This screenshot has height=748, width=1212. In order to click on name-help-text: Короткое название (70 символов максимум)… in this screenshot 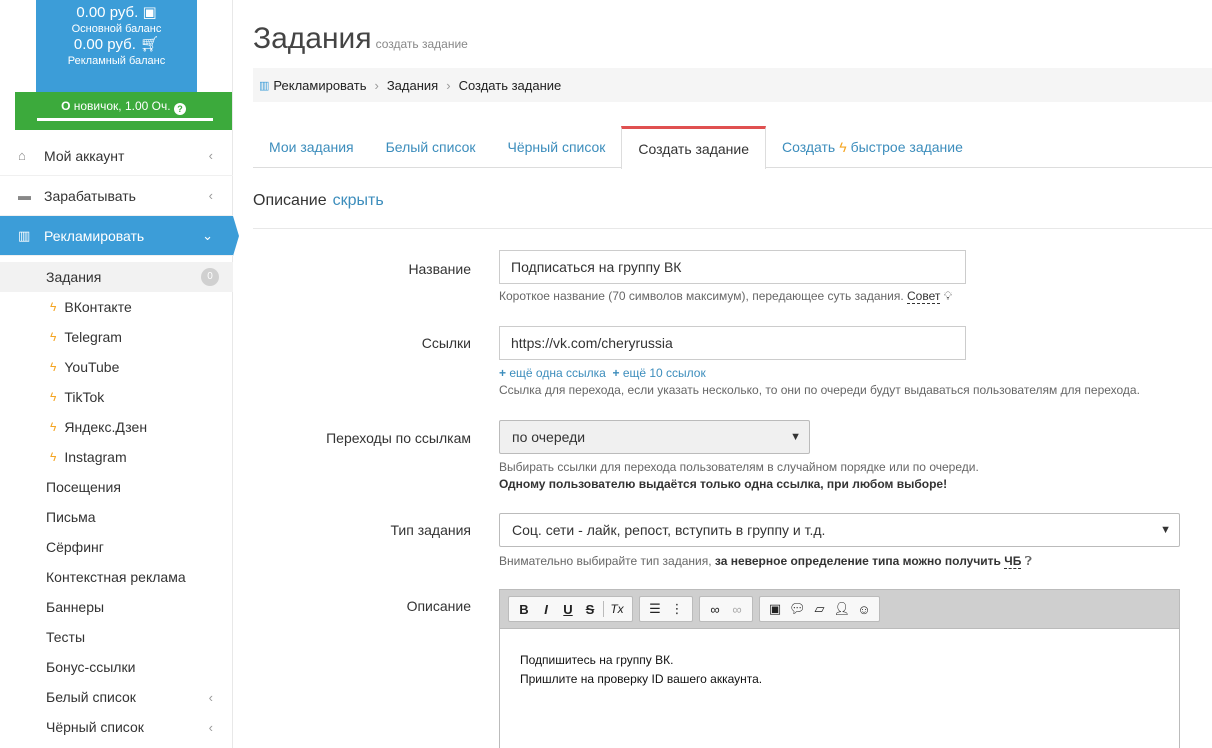, I will do `click(701, 296)`.